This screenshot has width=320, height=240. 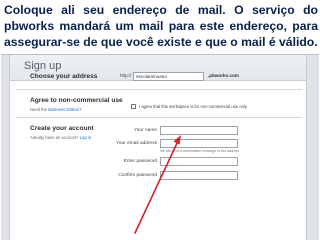 I want to click on confirm-password-label: Confirm password, so click(x=137, y=175).